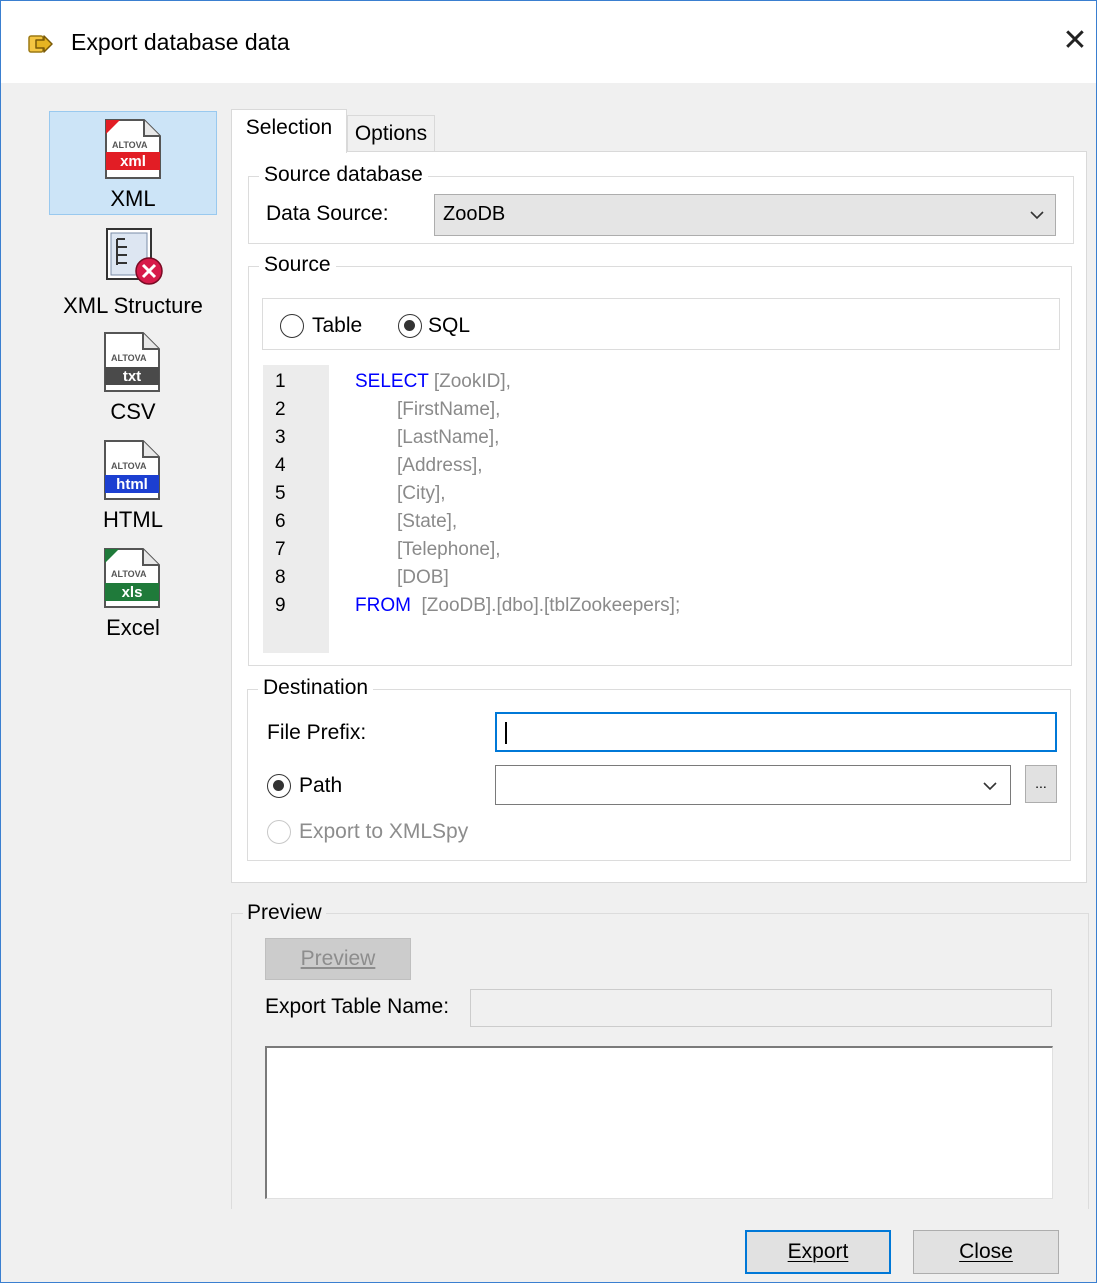  I want to click on tab-selection: Selection, so click(289, 131).